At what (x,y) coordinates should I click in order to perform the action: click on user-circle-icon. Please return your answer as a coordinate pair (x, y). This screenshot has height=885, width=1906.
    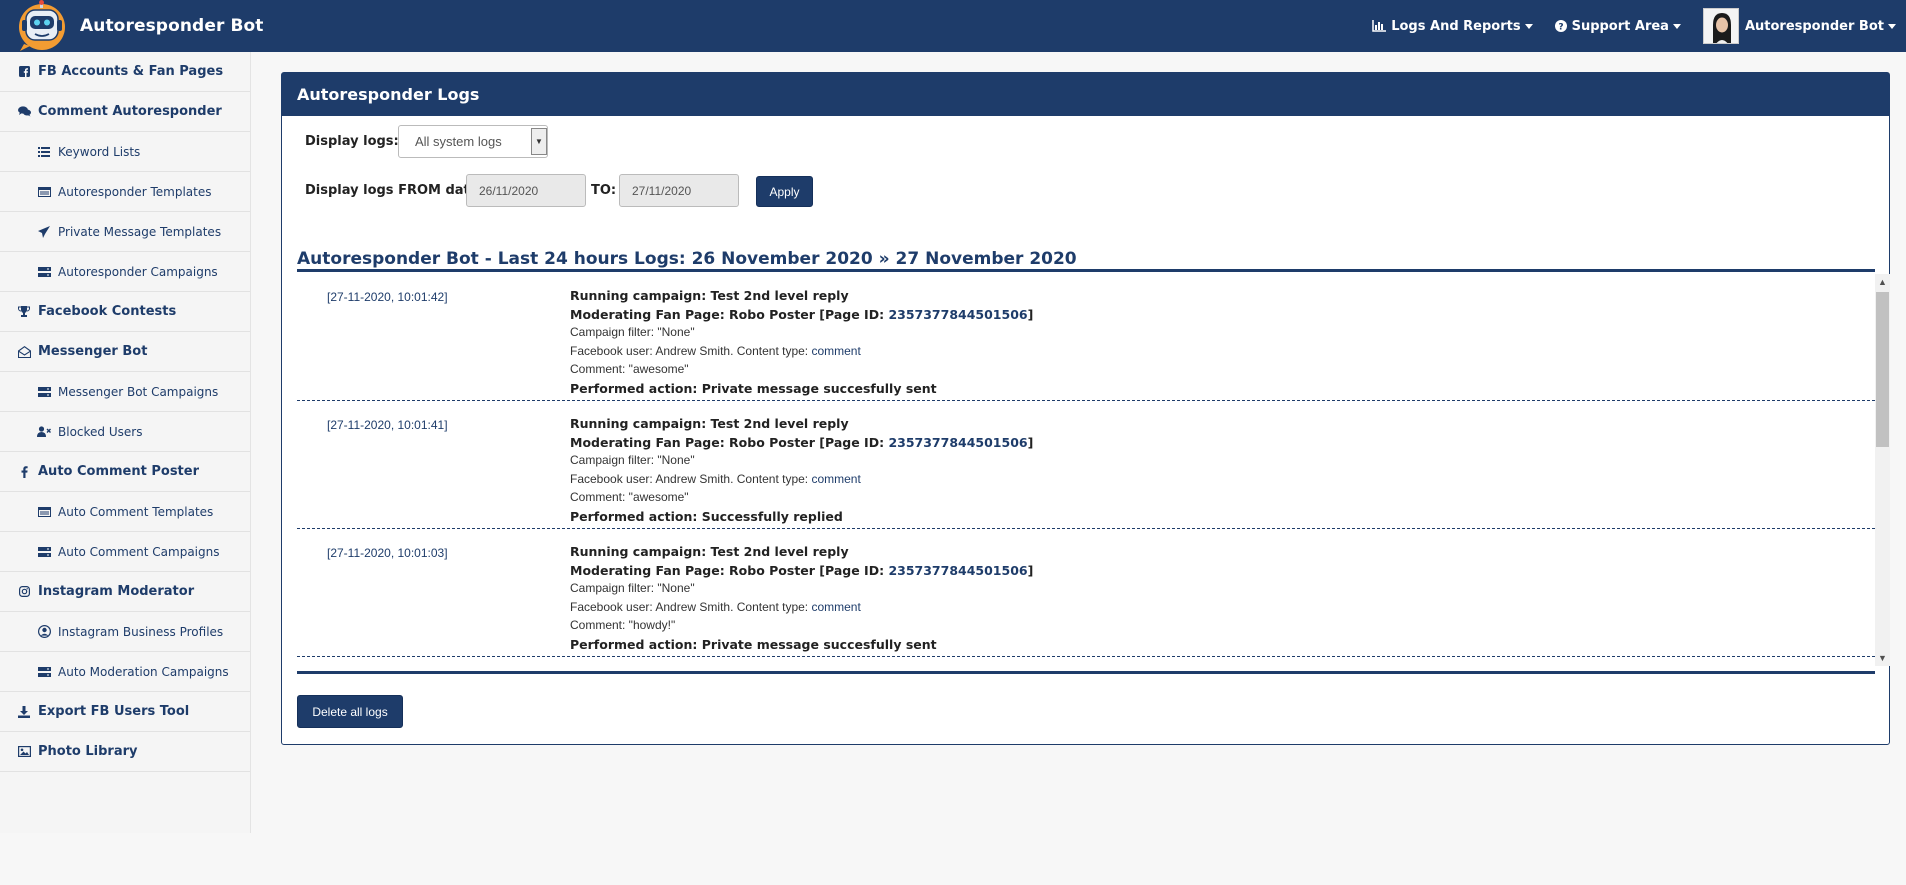
    Looking at the image, I should click on (44, 631).